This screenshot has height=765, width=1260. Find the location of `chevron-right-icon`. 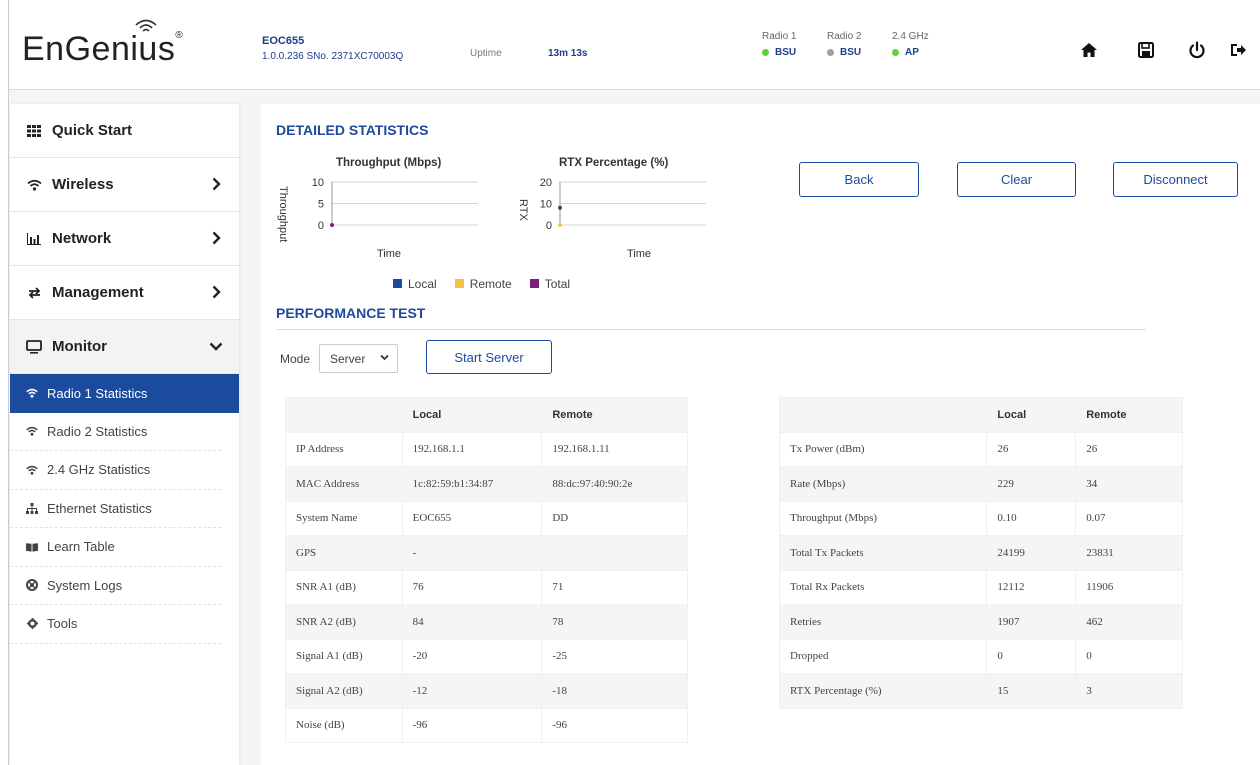

chevron-right-icon is located at coordinates (216, 238).